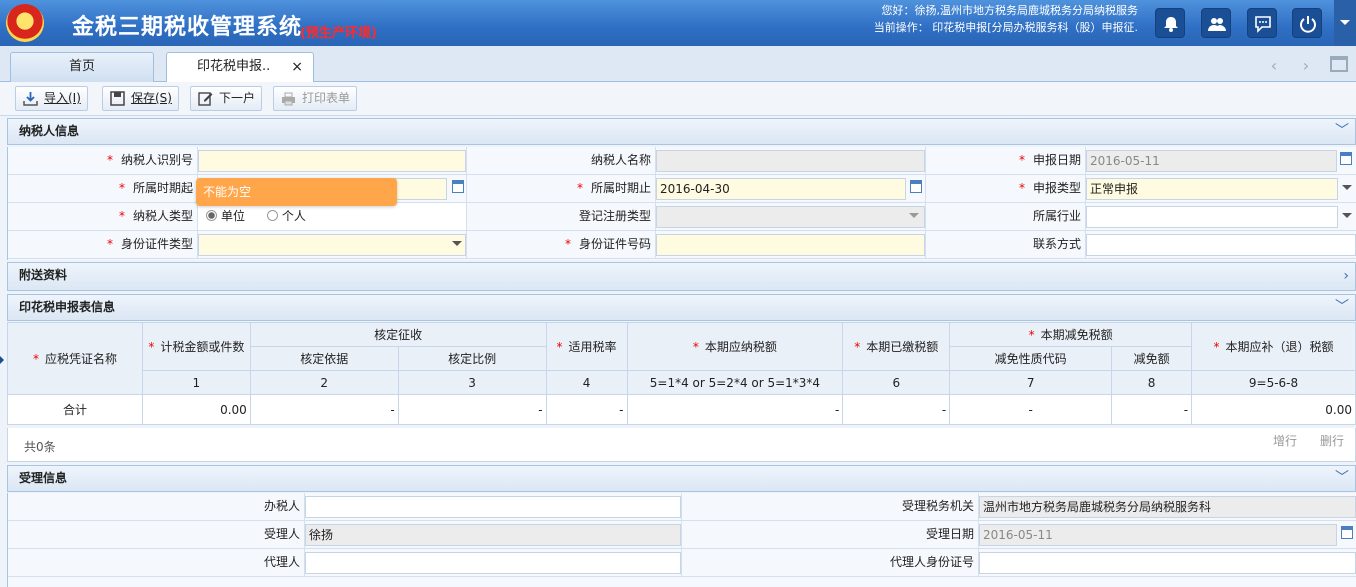 This screenshot has height=587, width=1356. What do you see at coordinates (830, 563) in the screenshot?
I see `label-agent-id: 代理人身份证号` at bounding box center [830, 563].